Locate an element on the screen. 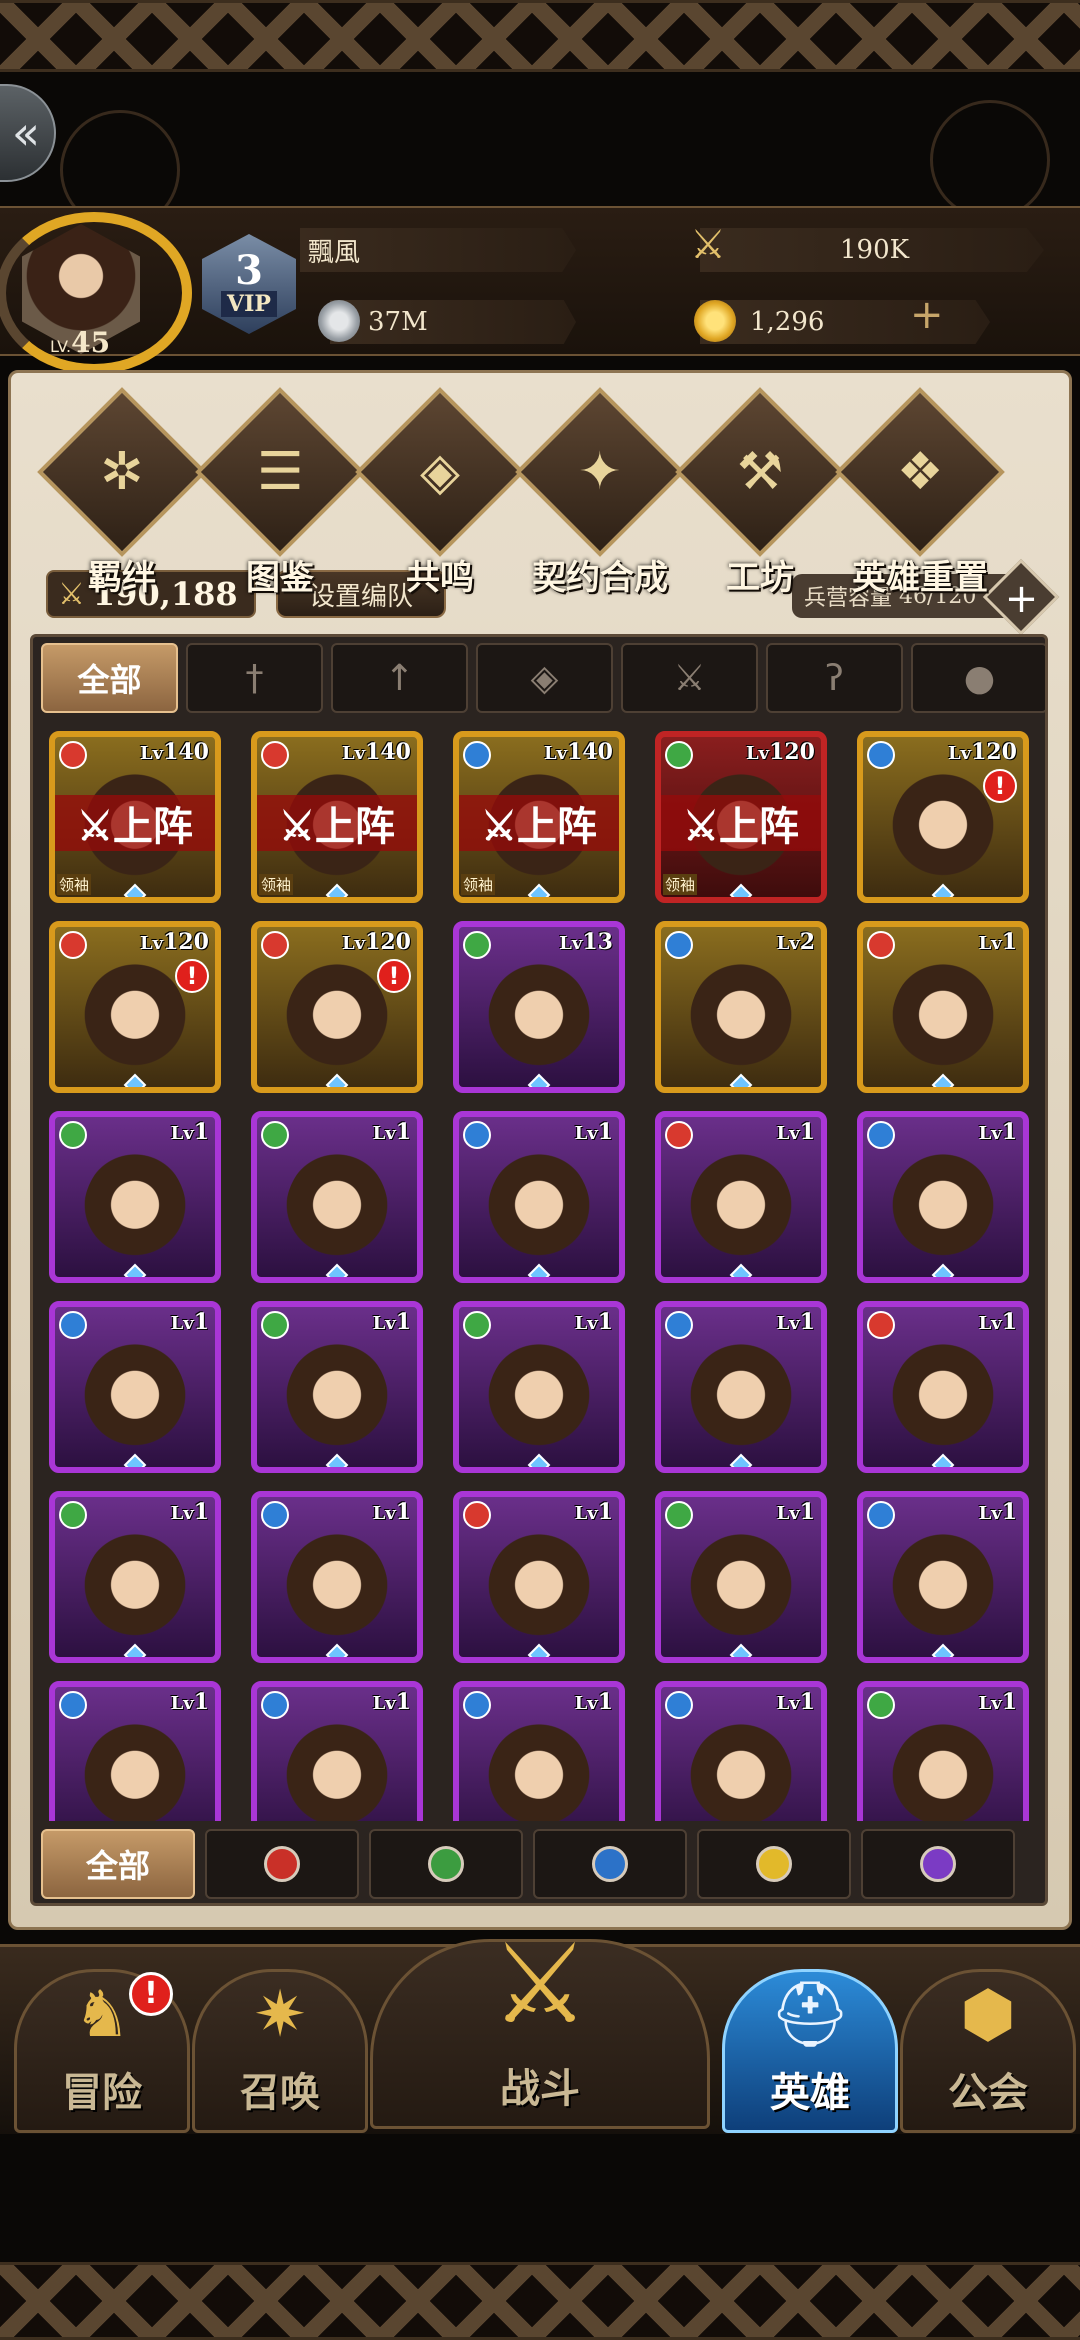 Image resolution: width=1080 pixels, height=2340 pixels. dark-element-icon is located at coordinates (938, 1864).